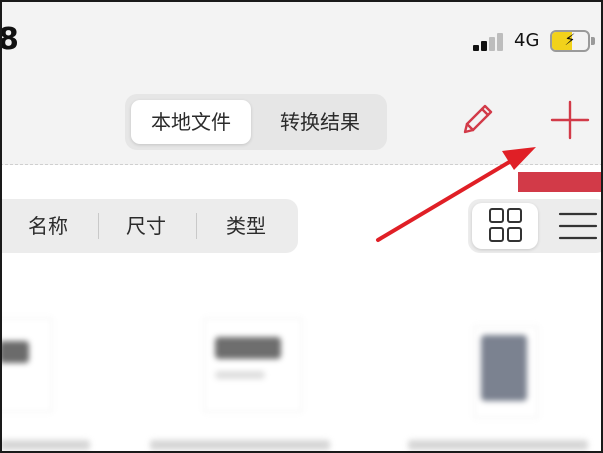  I want to click on battery-icon: ⚡, so click(570, 41).